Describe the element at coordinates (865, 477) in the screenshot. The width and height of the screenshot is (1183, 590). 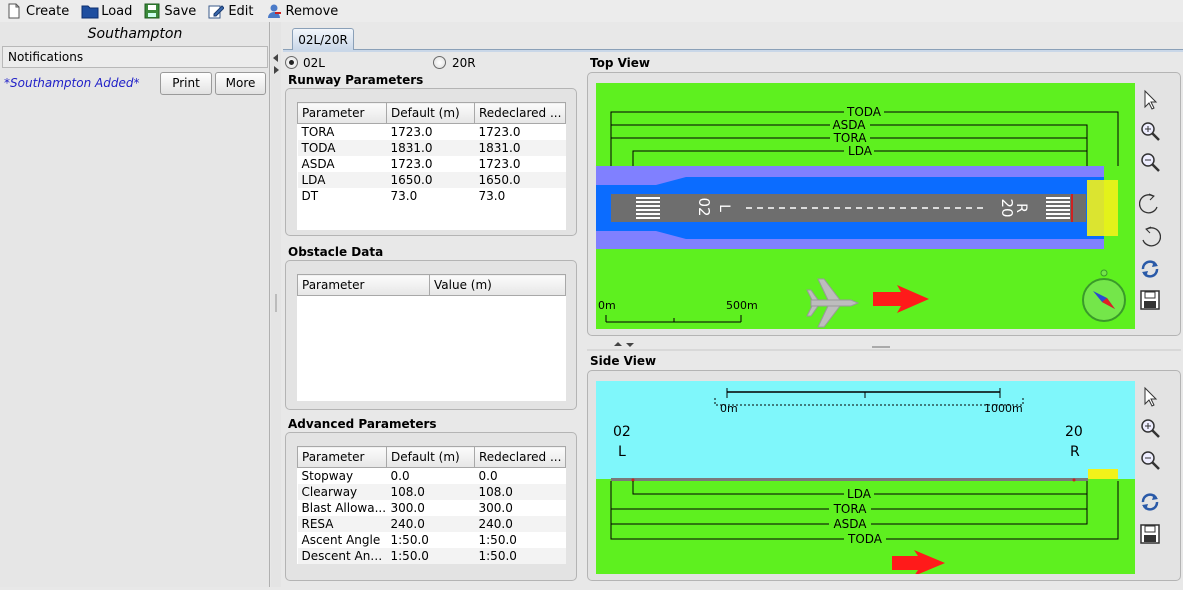
I see `side-view-canvas: 0m 1000m 02 L 20 R LDA TORA ASDA TODA` at that location.